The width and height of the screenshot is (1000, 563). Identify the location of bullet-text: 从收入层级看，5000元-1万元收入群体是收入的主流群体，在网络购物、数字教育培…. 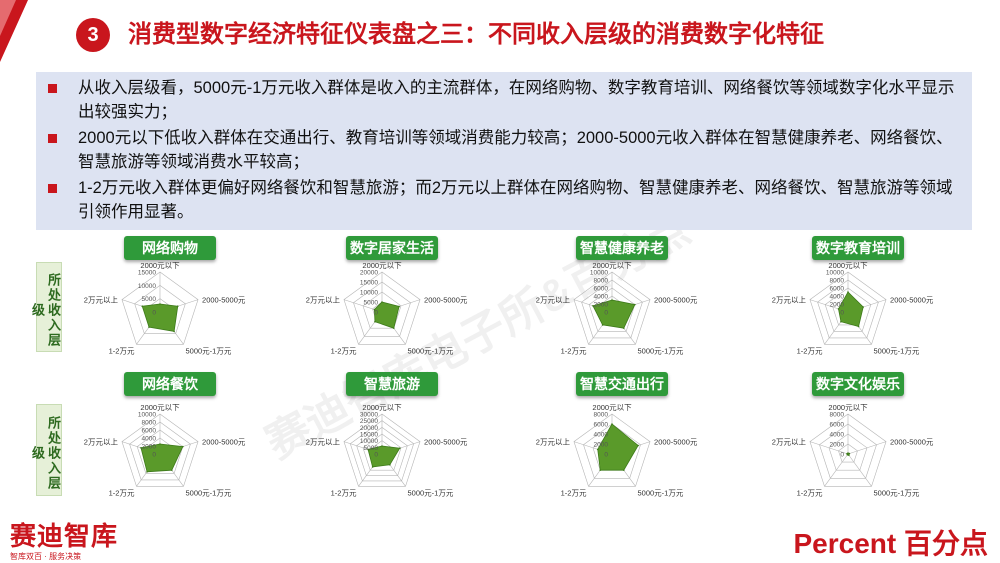
(516, 100).